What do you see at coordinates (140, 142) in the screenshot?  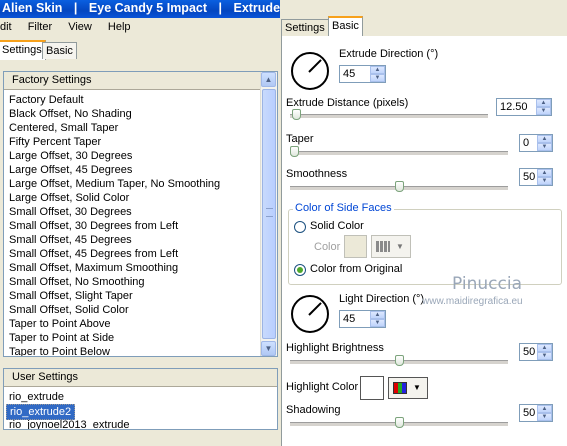 I see `list-item: Fifty Percent Taper` at bounding box center [140, 142].